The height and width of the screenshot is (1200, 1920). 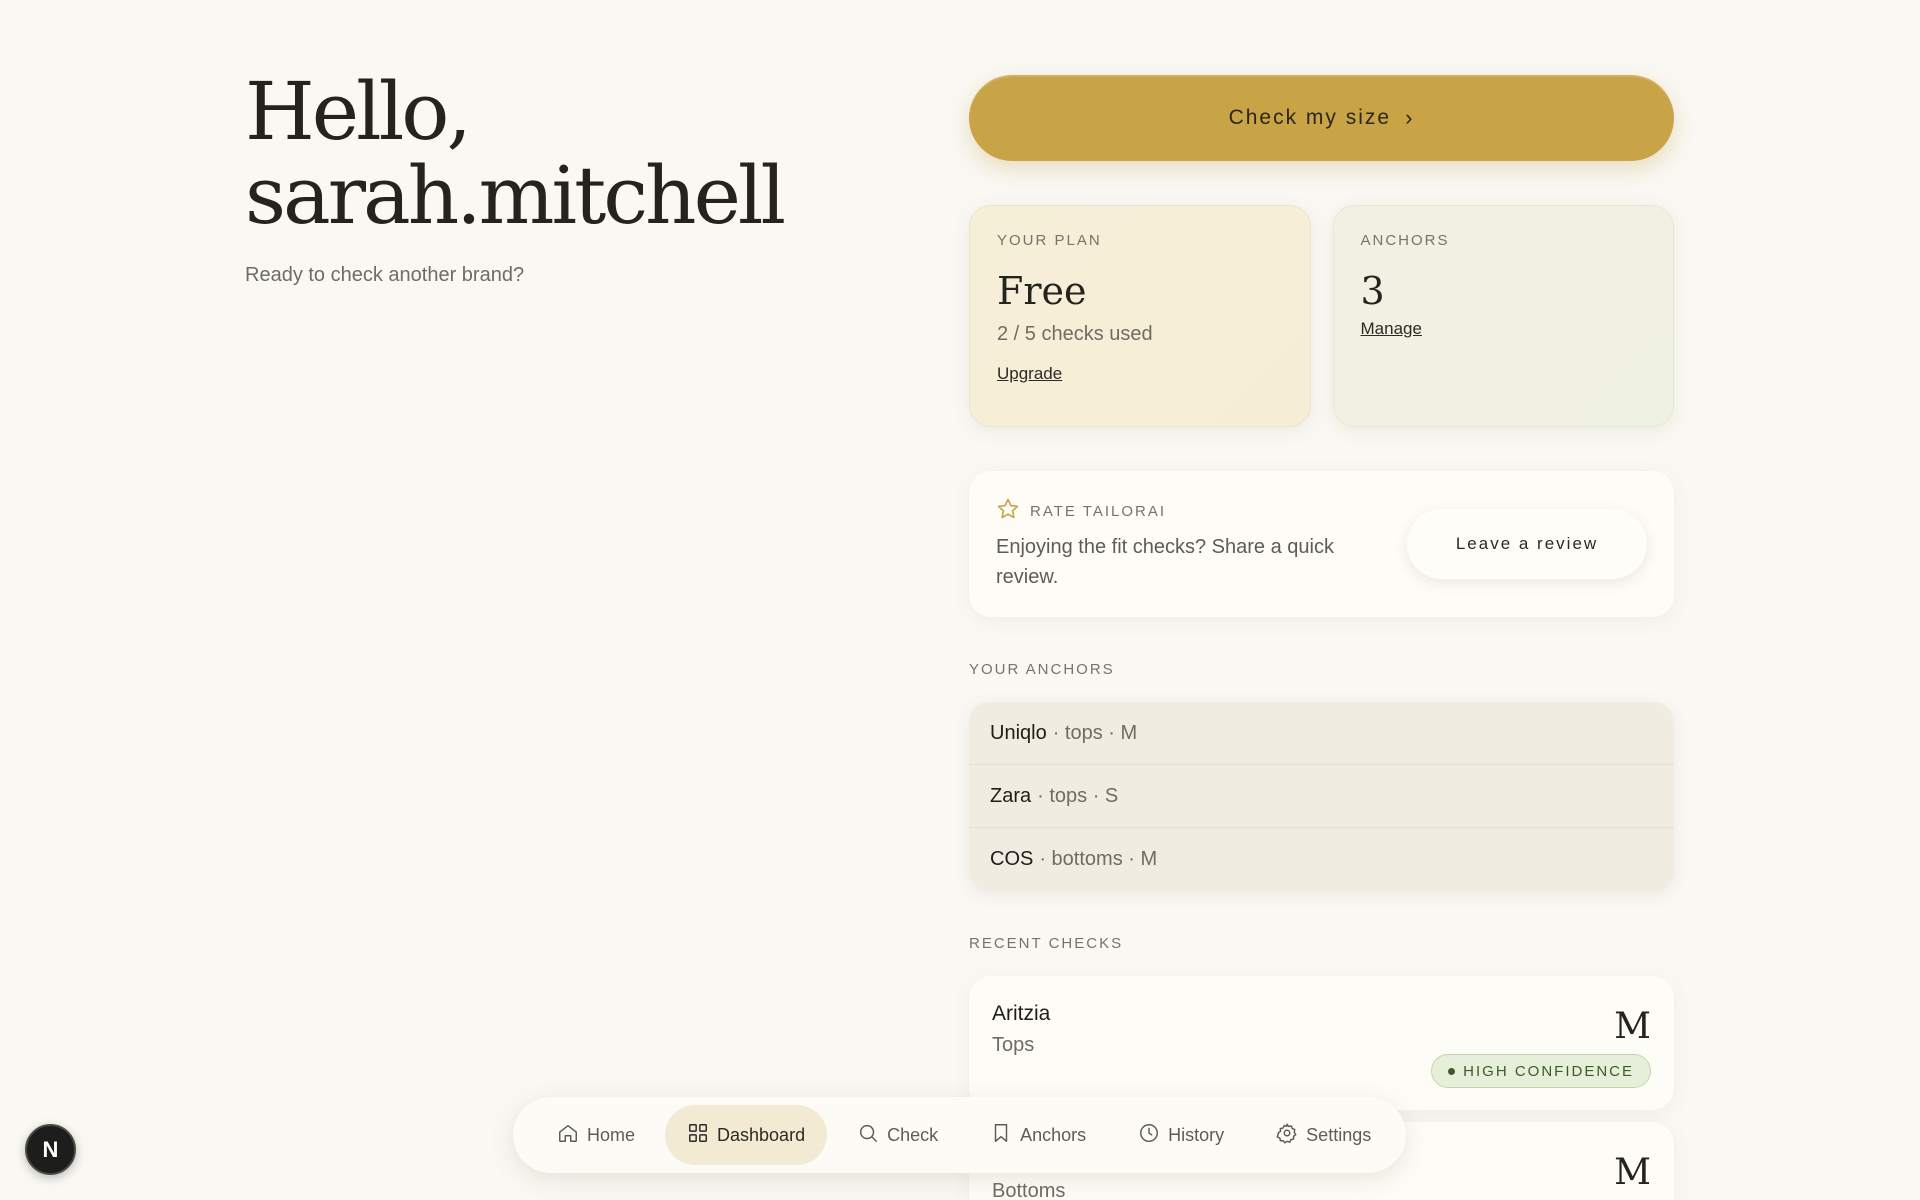 I want to click on nav-item-home: Home, so click(x=596, y=1135).